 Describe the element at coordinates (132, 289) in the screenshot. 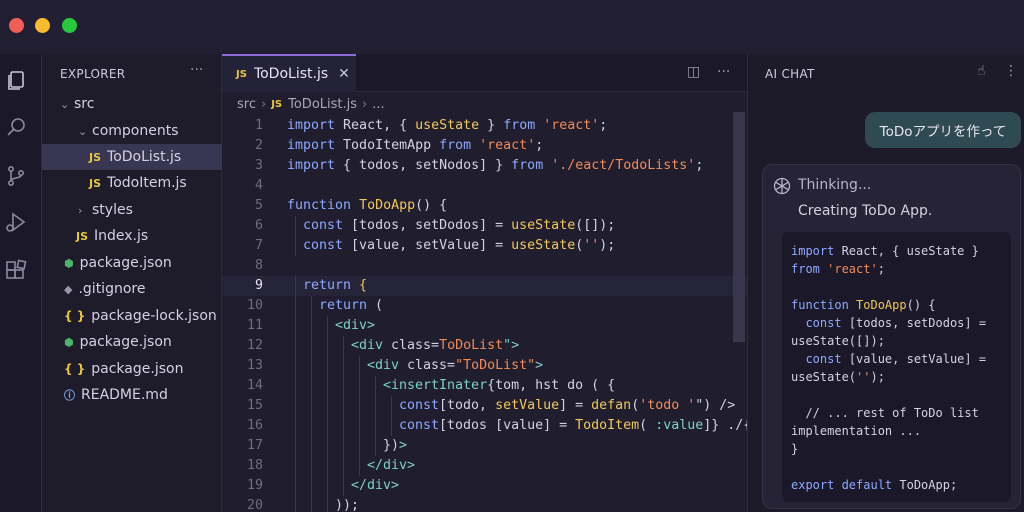

I see `tree-file-gitignore: ◆ .gitignore` at that location.